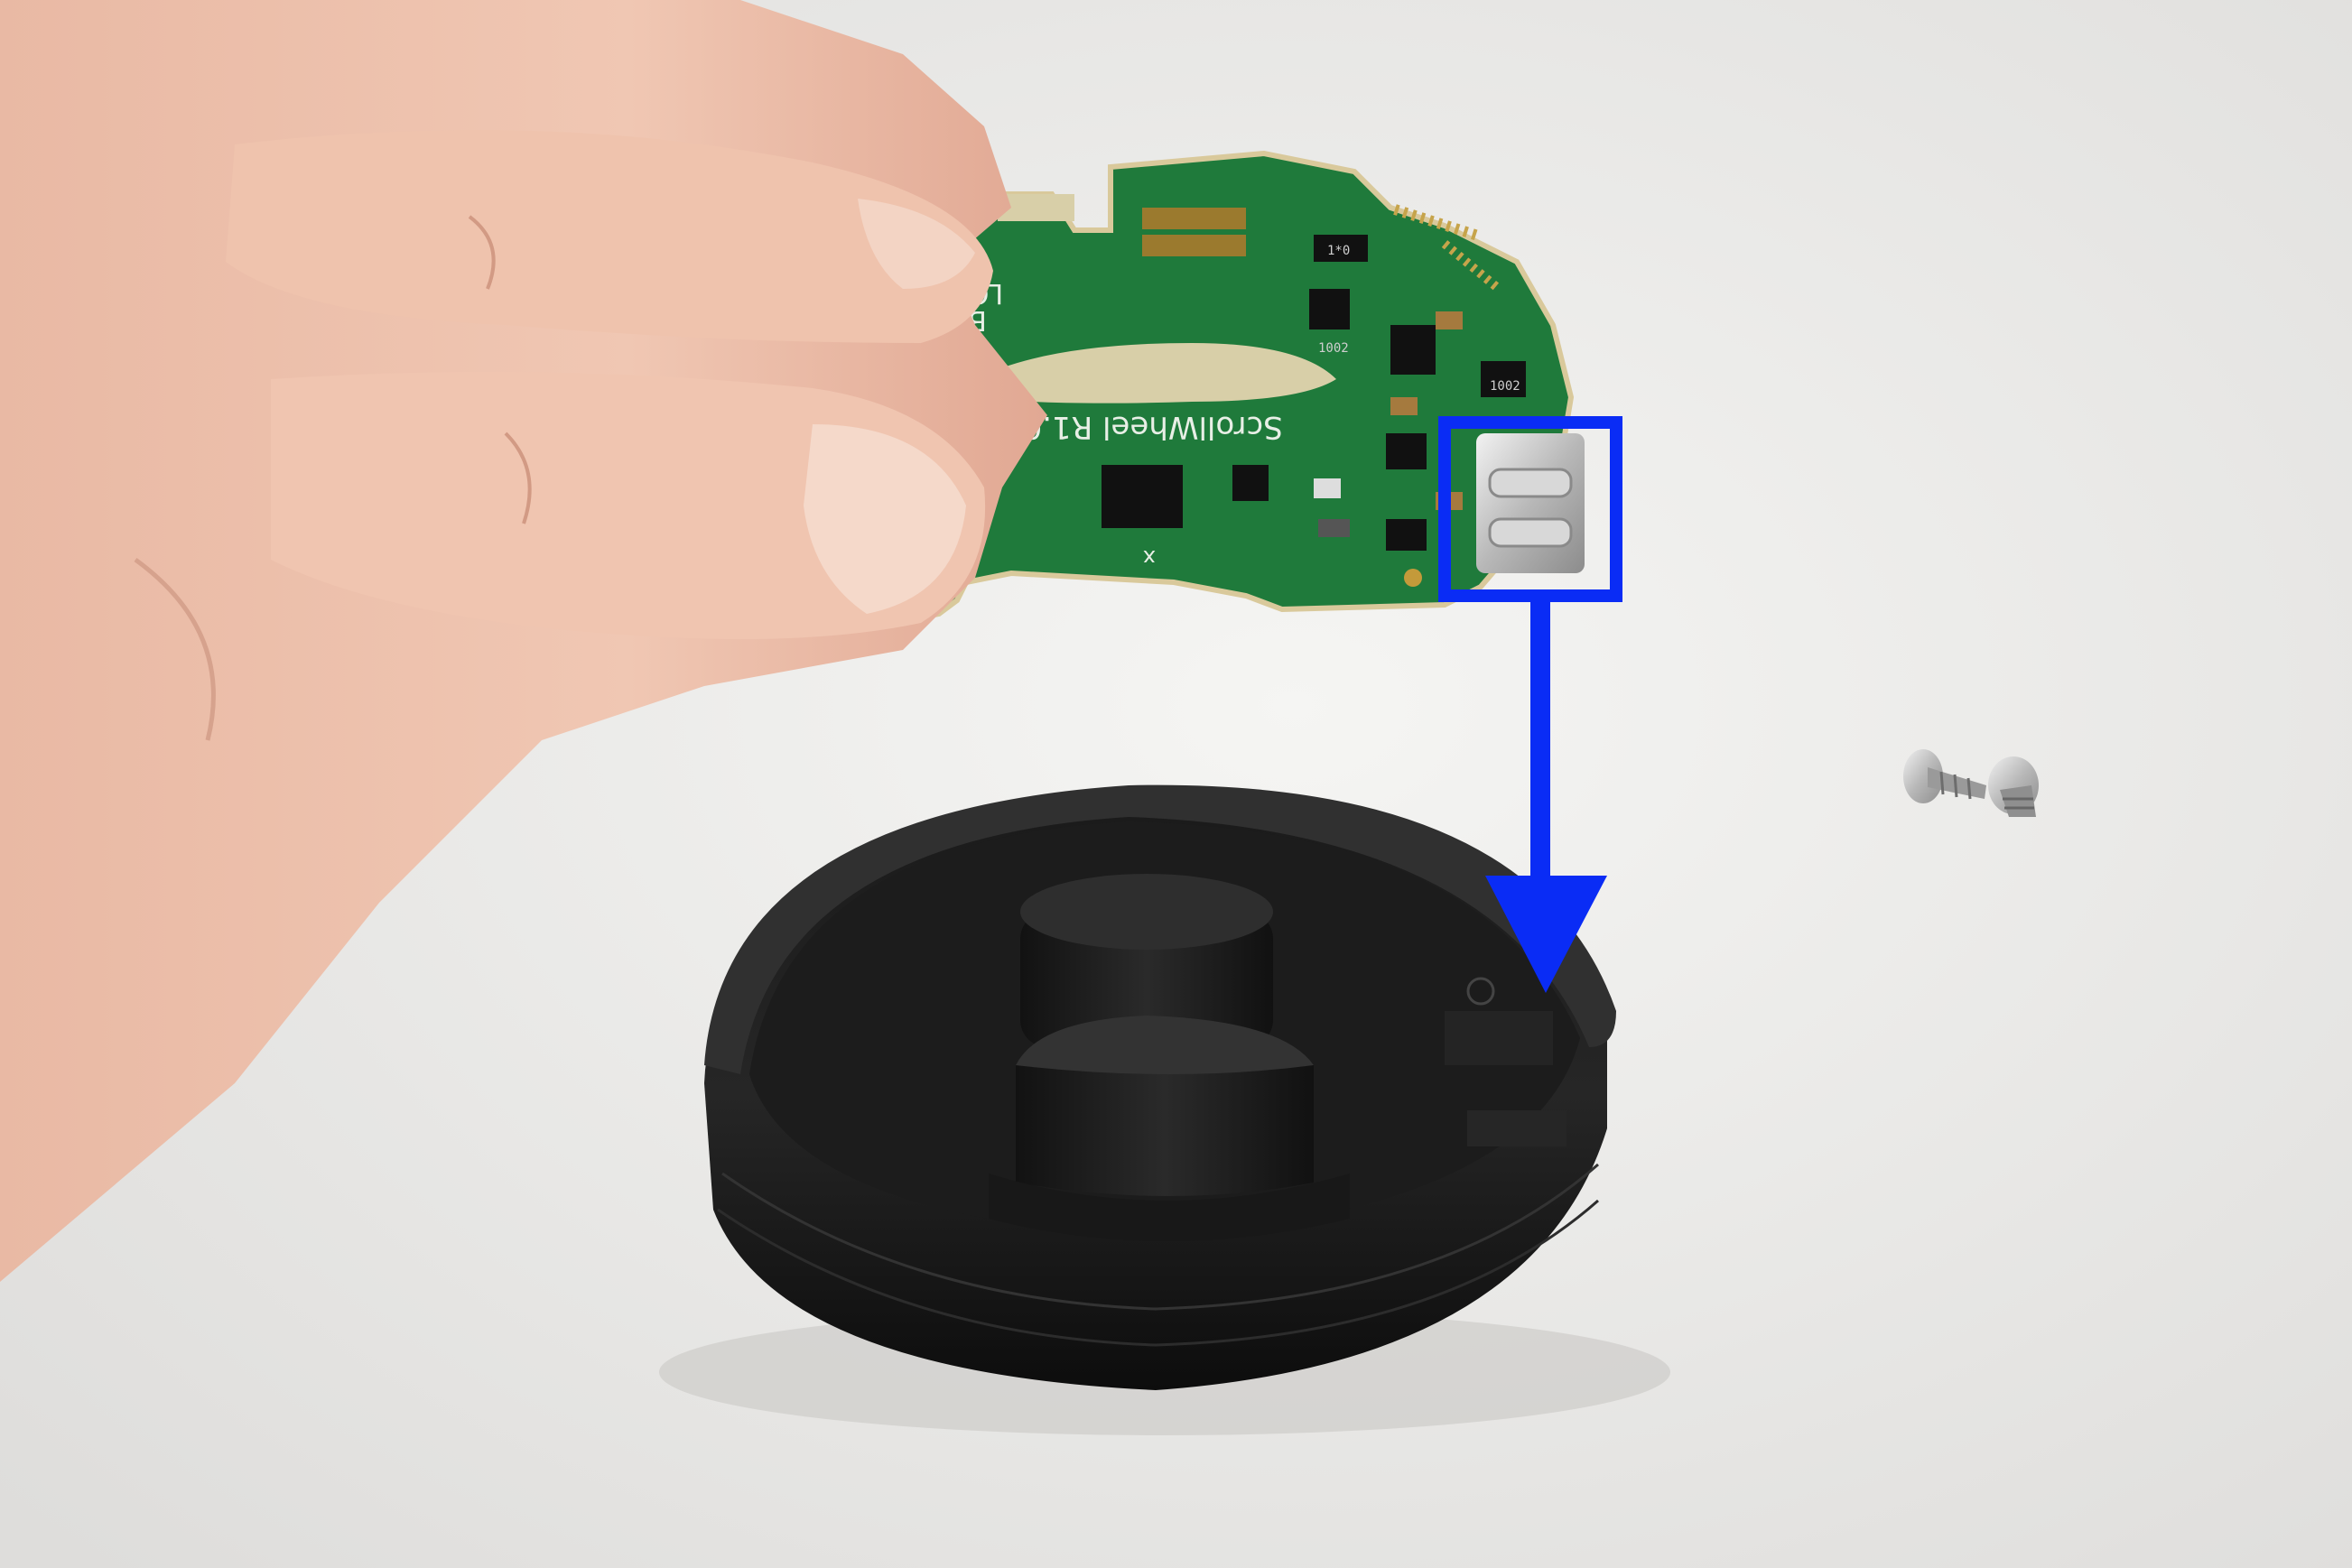 This screenshot has width=2352, height=1568. Describe the element at coordinates (1338, 251) in the screenshot. I see `chip-marking: 1*0` at that location.